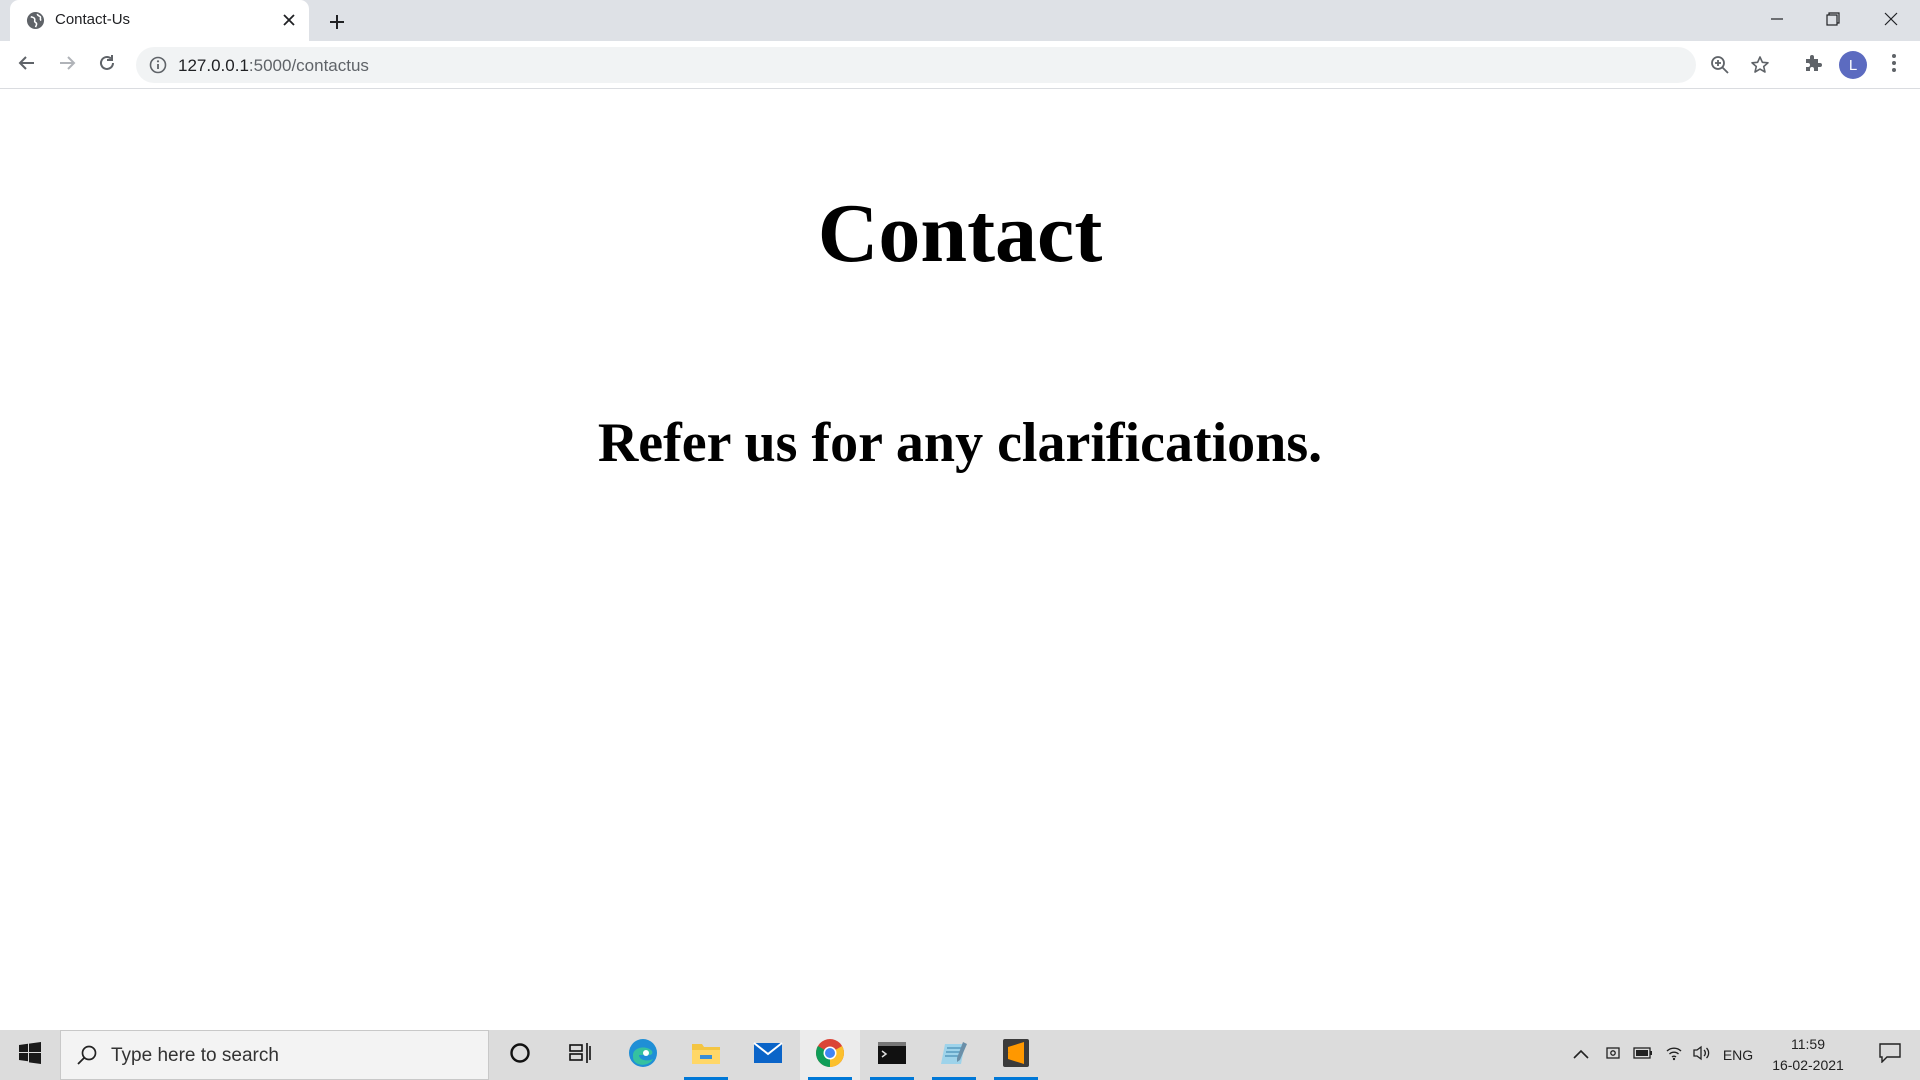 The image size is (1920, 1080). I want to click on chevron-up-icon, so click(1581, 1055).